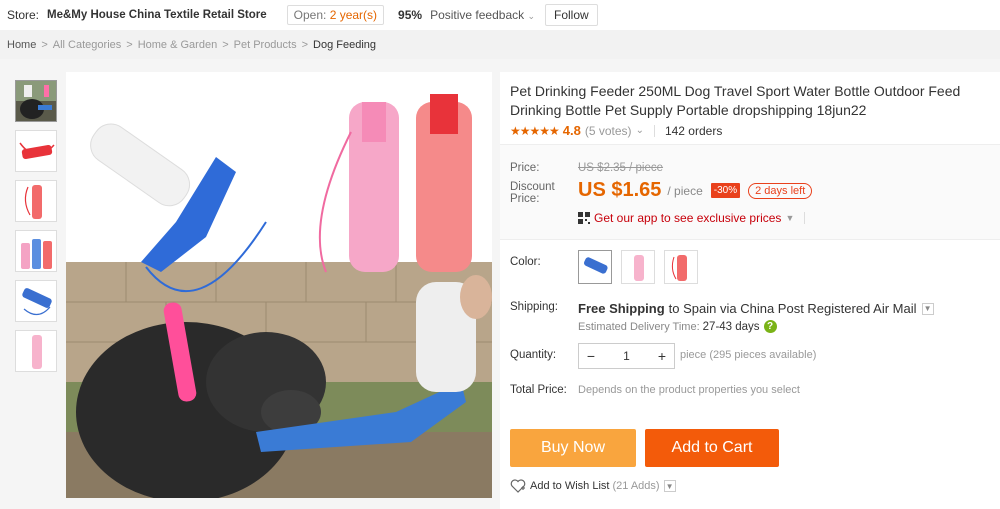 The width and height of the screenshot is (1000, 509). Describe the element at coordinates (534, 307) in the screenshot. I see `shipping-label: Shipping:` at that location.